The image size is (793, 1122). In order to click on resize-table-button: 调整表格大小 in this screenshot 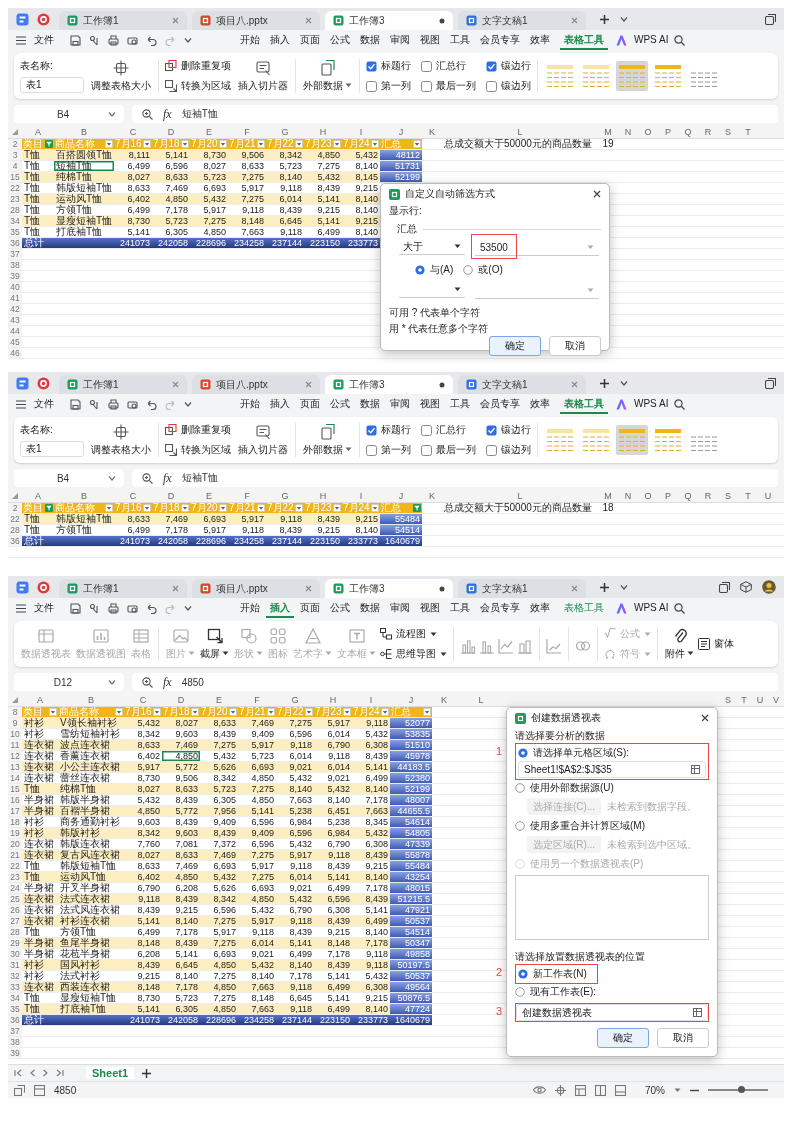, I will do `click(121, 76)`.